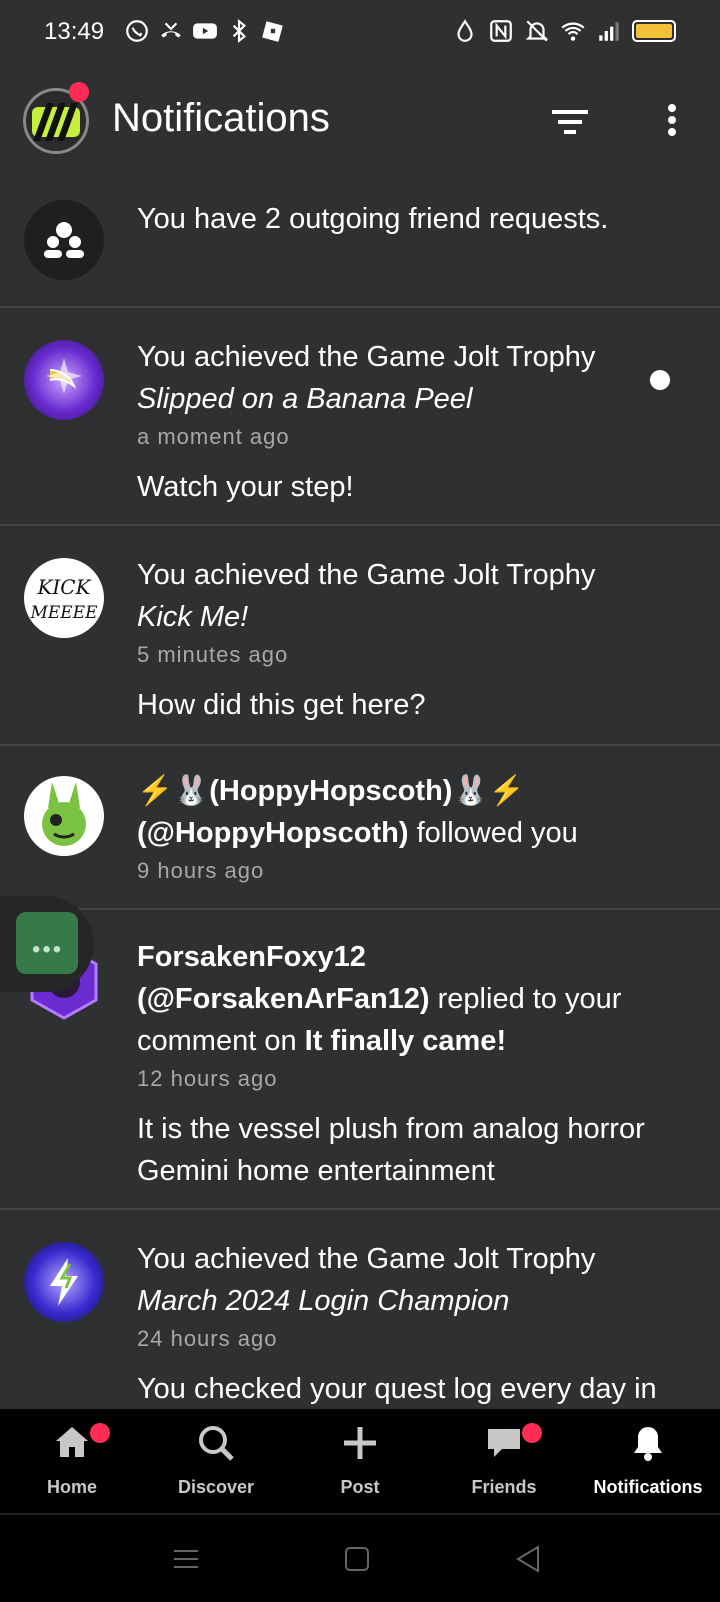 This screenshot has height=1602, width=720. Describe the element at coordinates (213, 436) in the screenshot. I see `notification-time: a moment ago` at that location.